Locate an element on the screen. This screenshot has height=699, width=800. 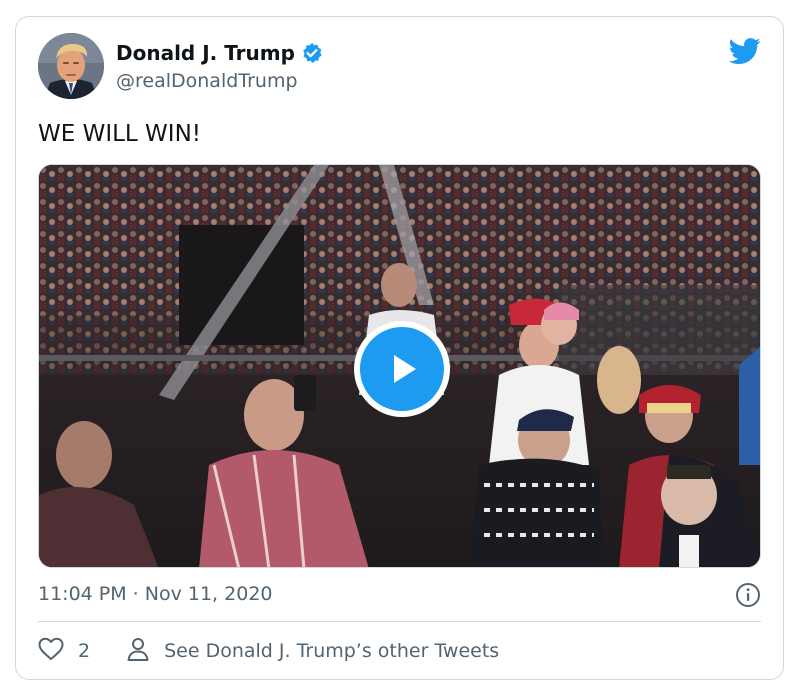
play-button is located at coordinates (402, 369).